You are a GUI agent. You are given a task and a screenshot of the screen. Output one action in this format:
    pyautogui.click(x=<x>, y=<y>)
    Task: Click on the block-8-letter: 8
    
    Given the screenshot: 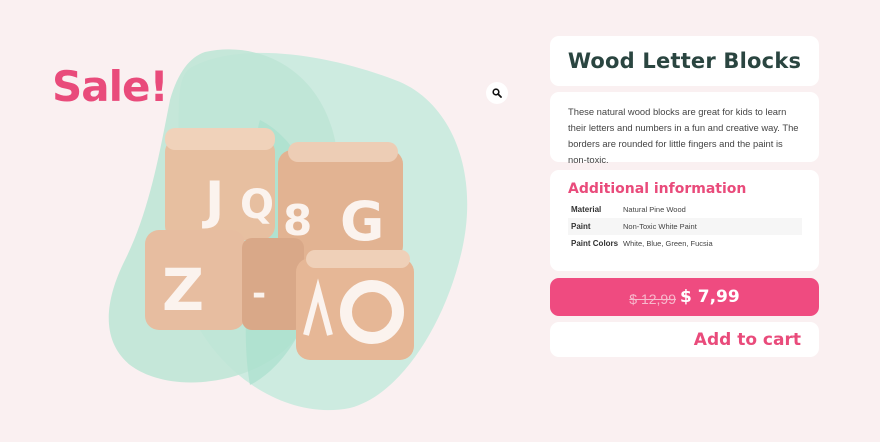 What is the action you would take?
    pyautogui.click(x=297, y=220)
    